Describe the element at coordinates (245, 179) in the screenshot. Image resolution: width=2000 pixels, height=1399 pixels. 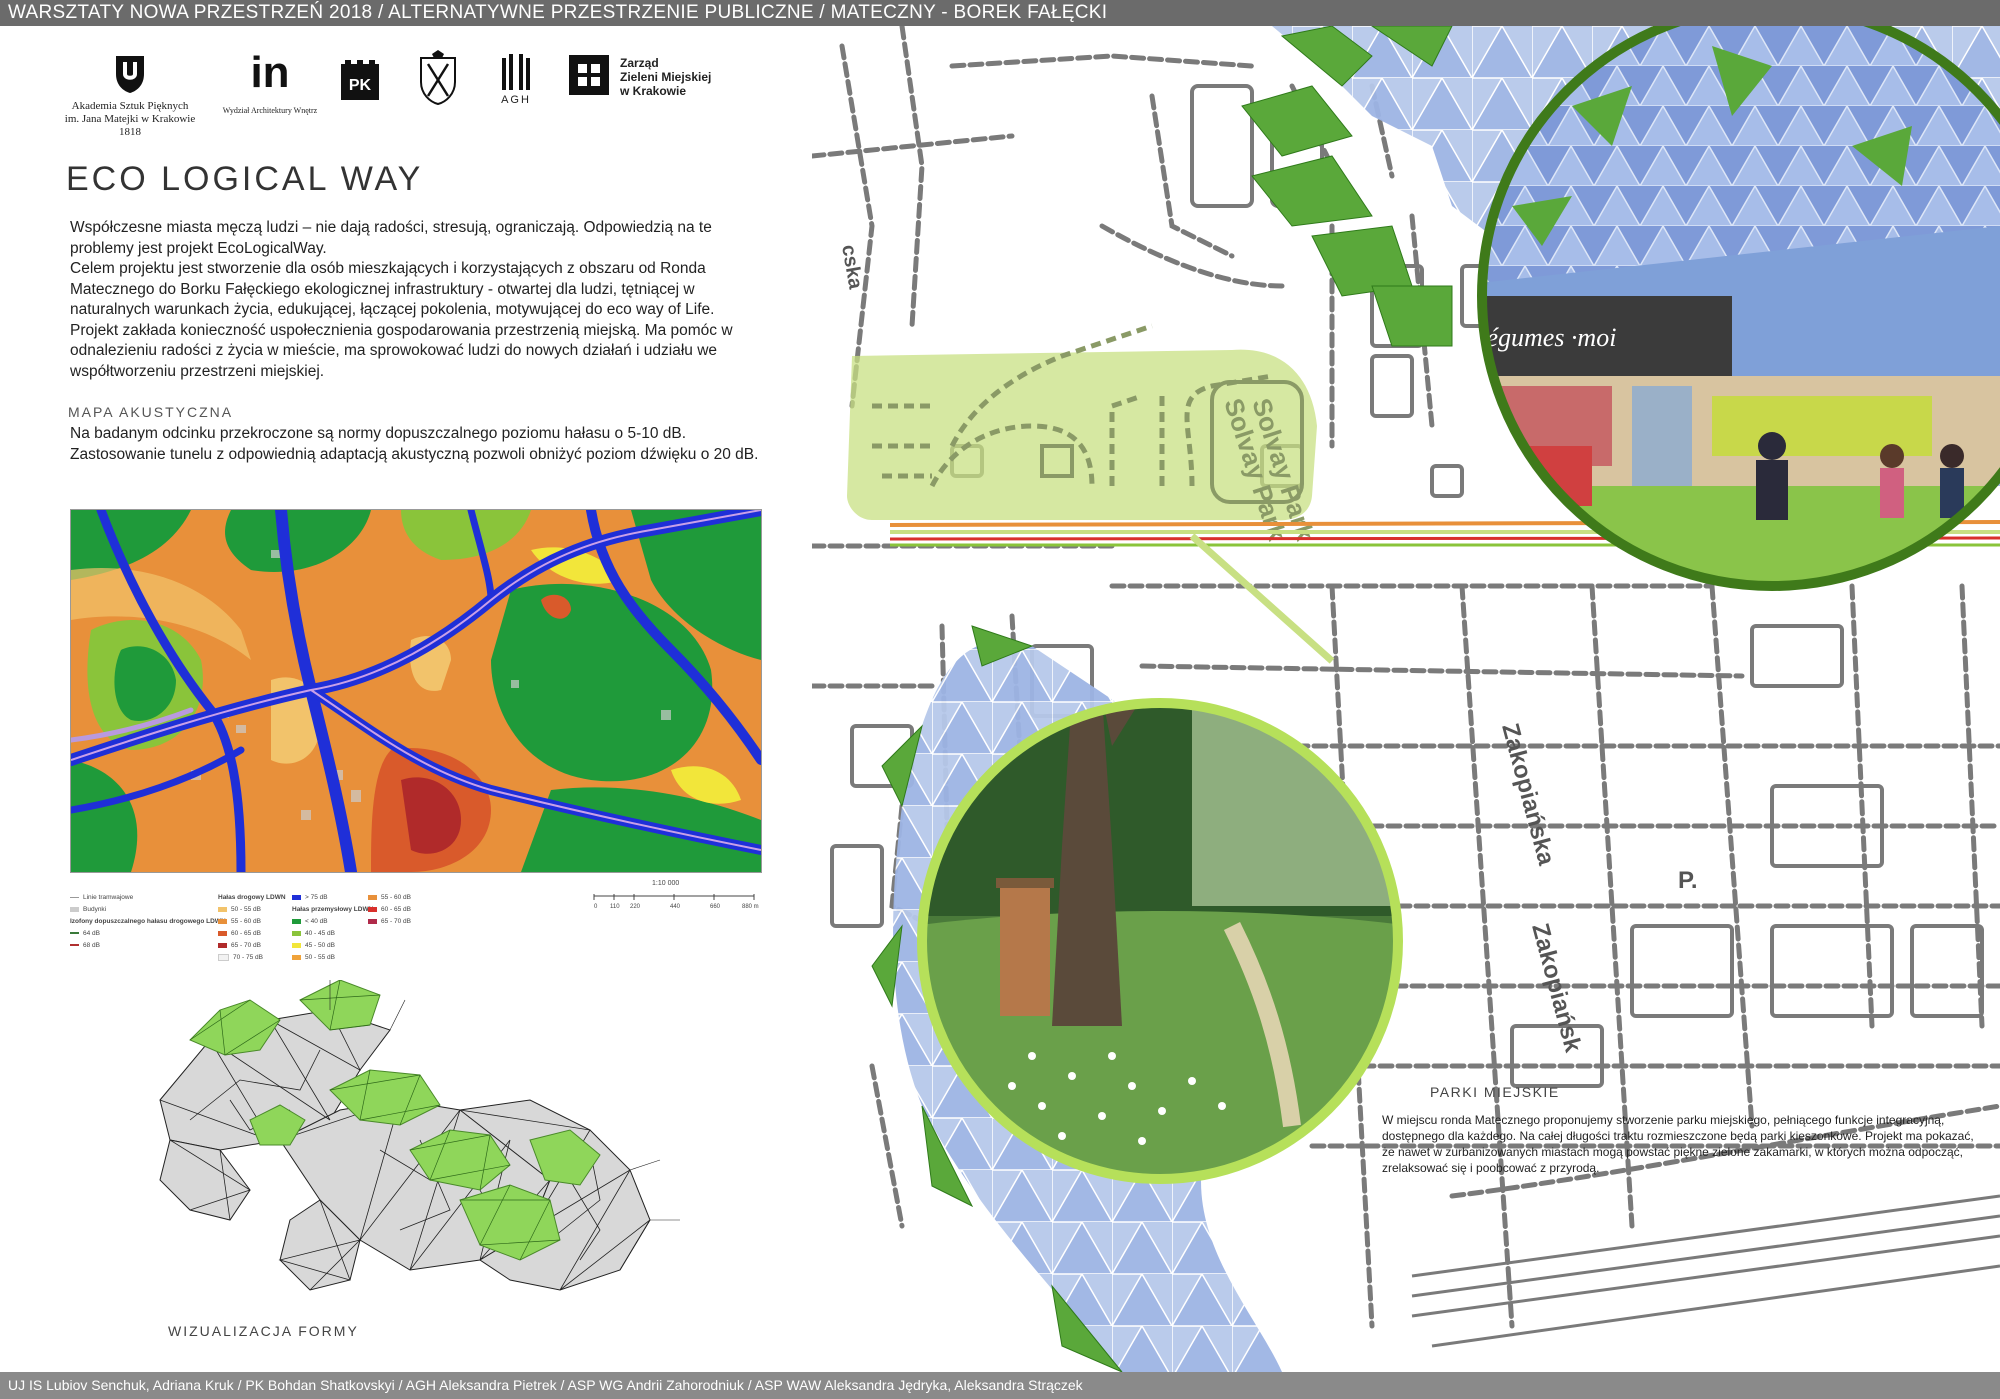
I see `page-title: ECO LOGICAL WAY` at that location.